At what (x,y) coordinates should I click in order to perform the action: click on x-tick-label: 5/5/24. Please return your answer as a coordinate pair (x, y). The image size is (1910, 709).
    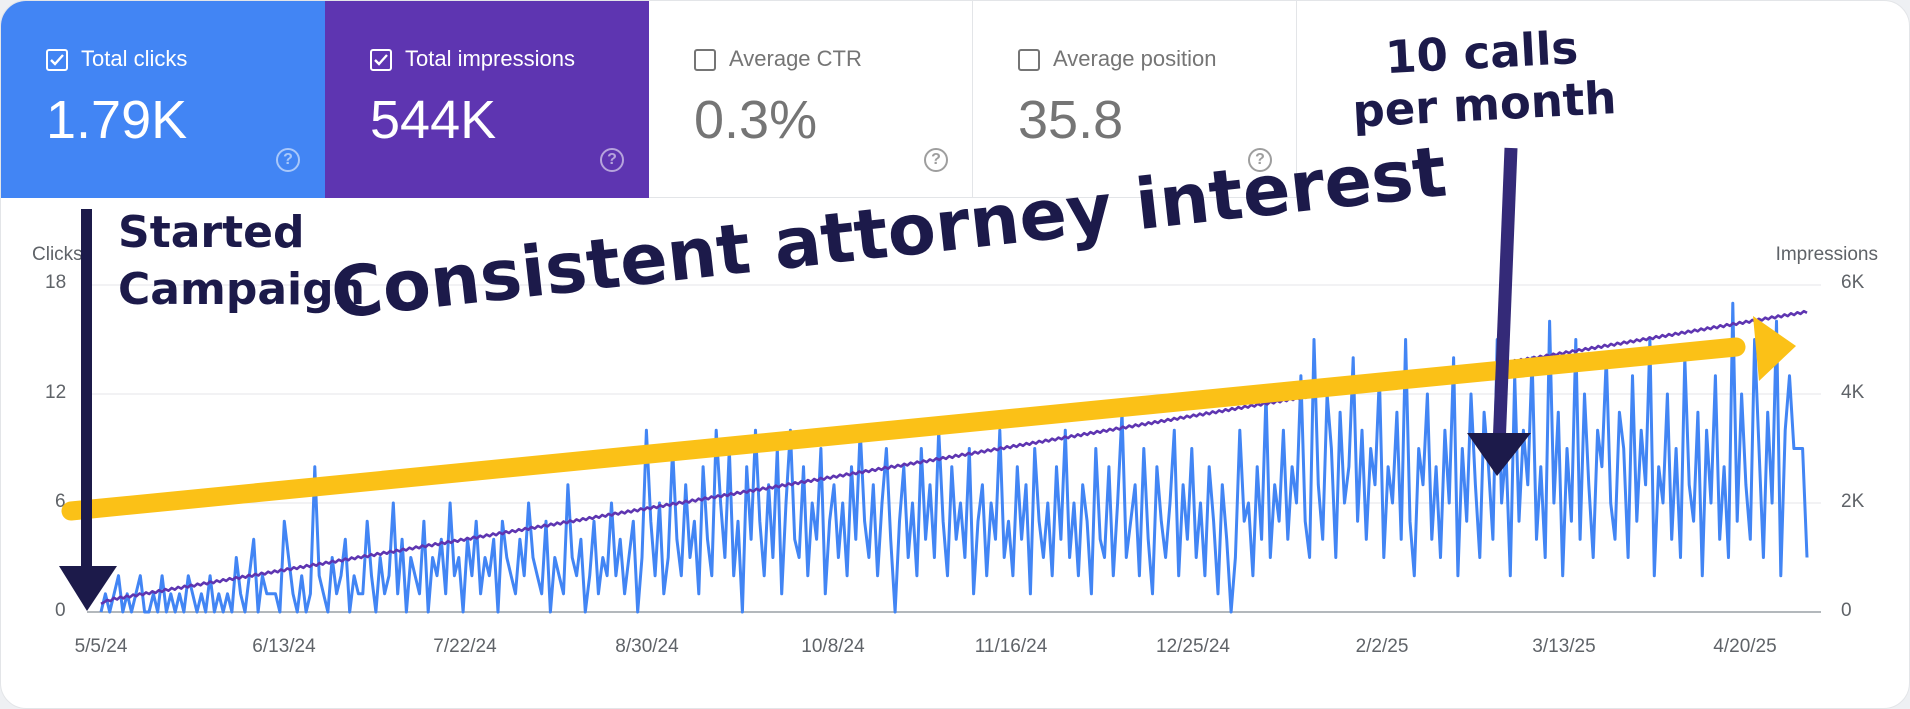
    Looking at the image, I should click on (101, 646).